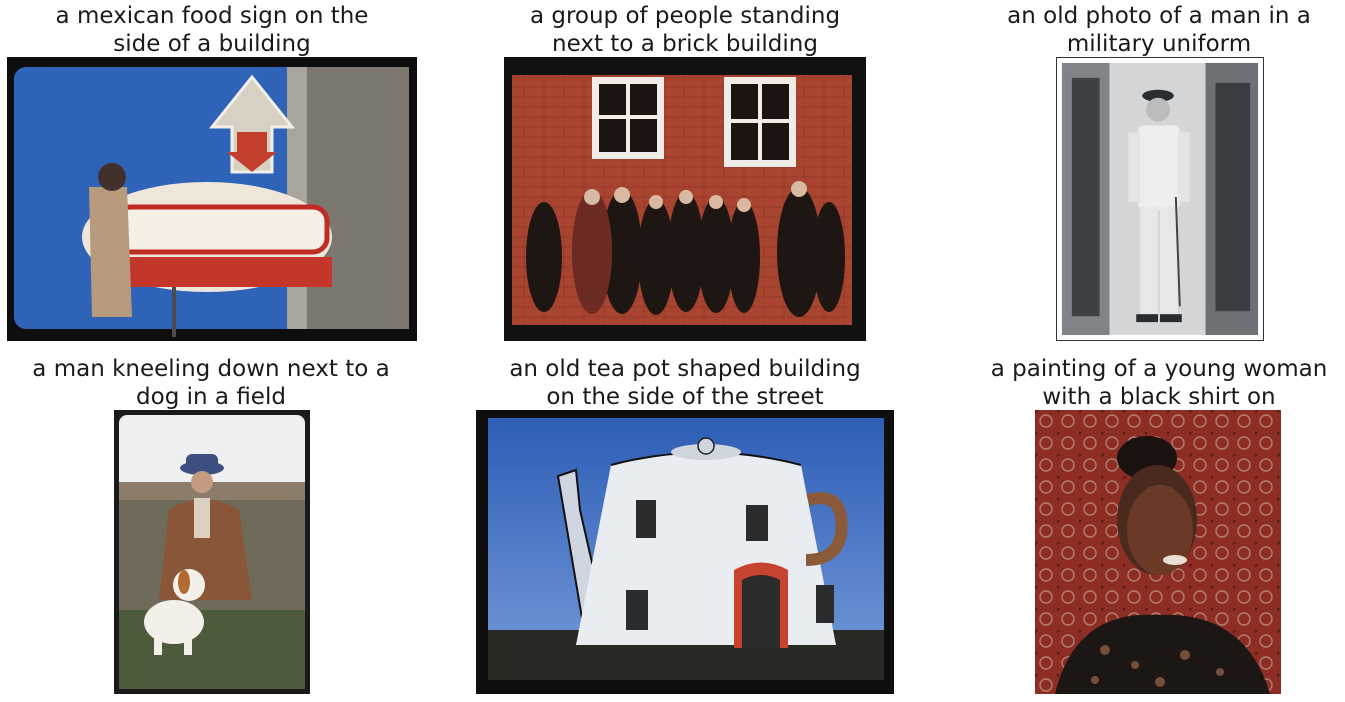 This screenshot has height=702, width=1345. What do you see at coordinates (685, 16) in the screenshot?
I see `caption-2-line-1: a group of people standing` at bounding box center [685, 16].